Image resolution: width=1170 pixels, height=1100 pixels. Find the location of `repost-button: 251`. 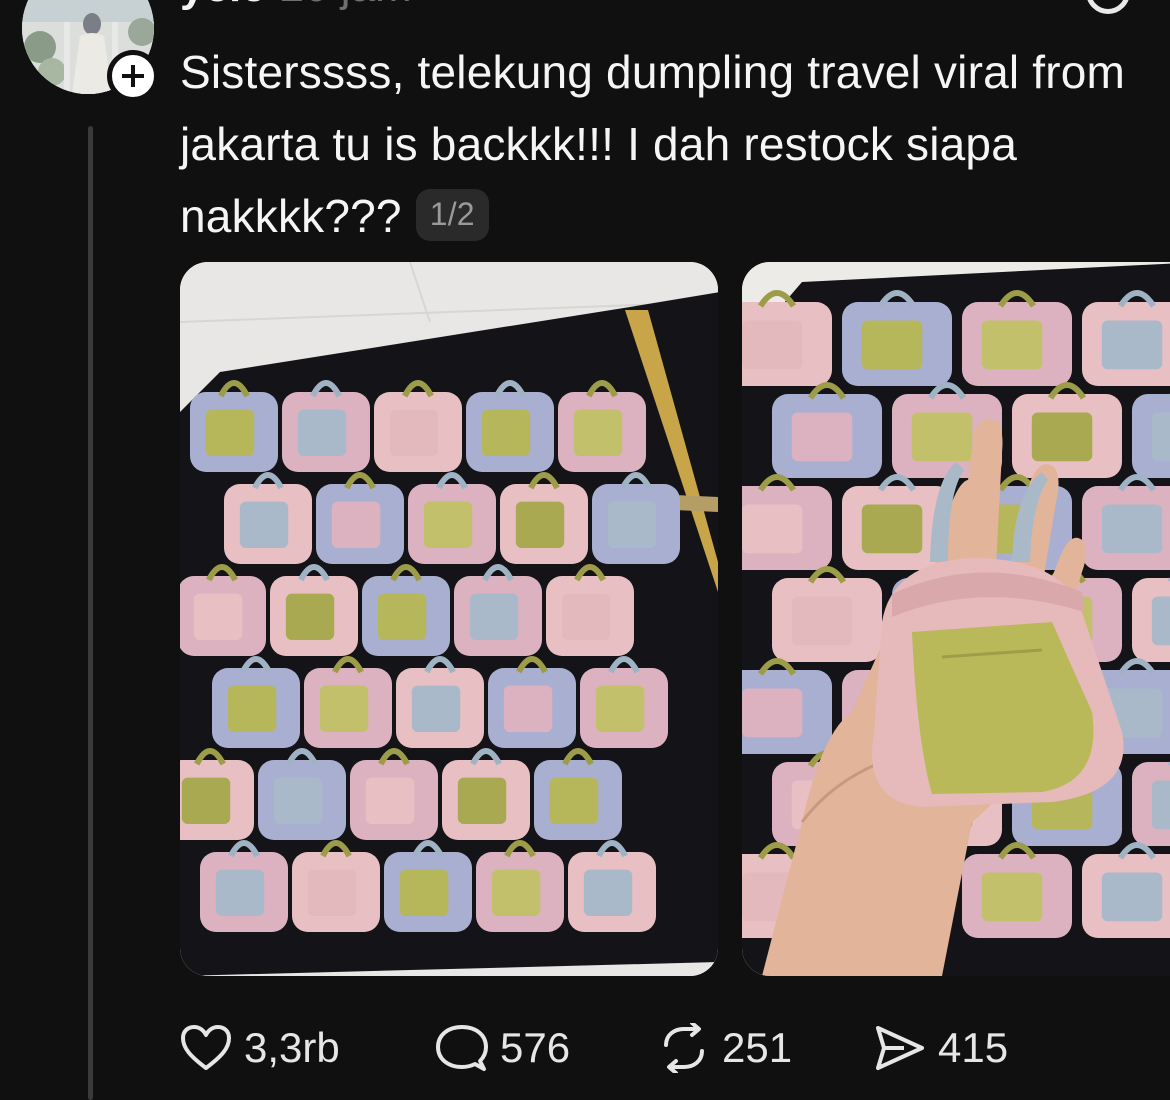

repost-button: 251 is located at coordinates (725, 1048).